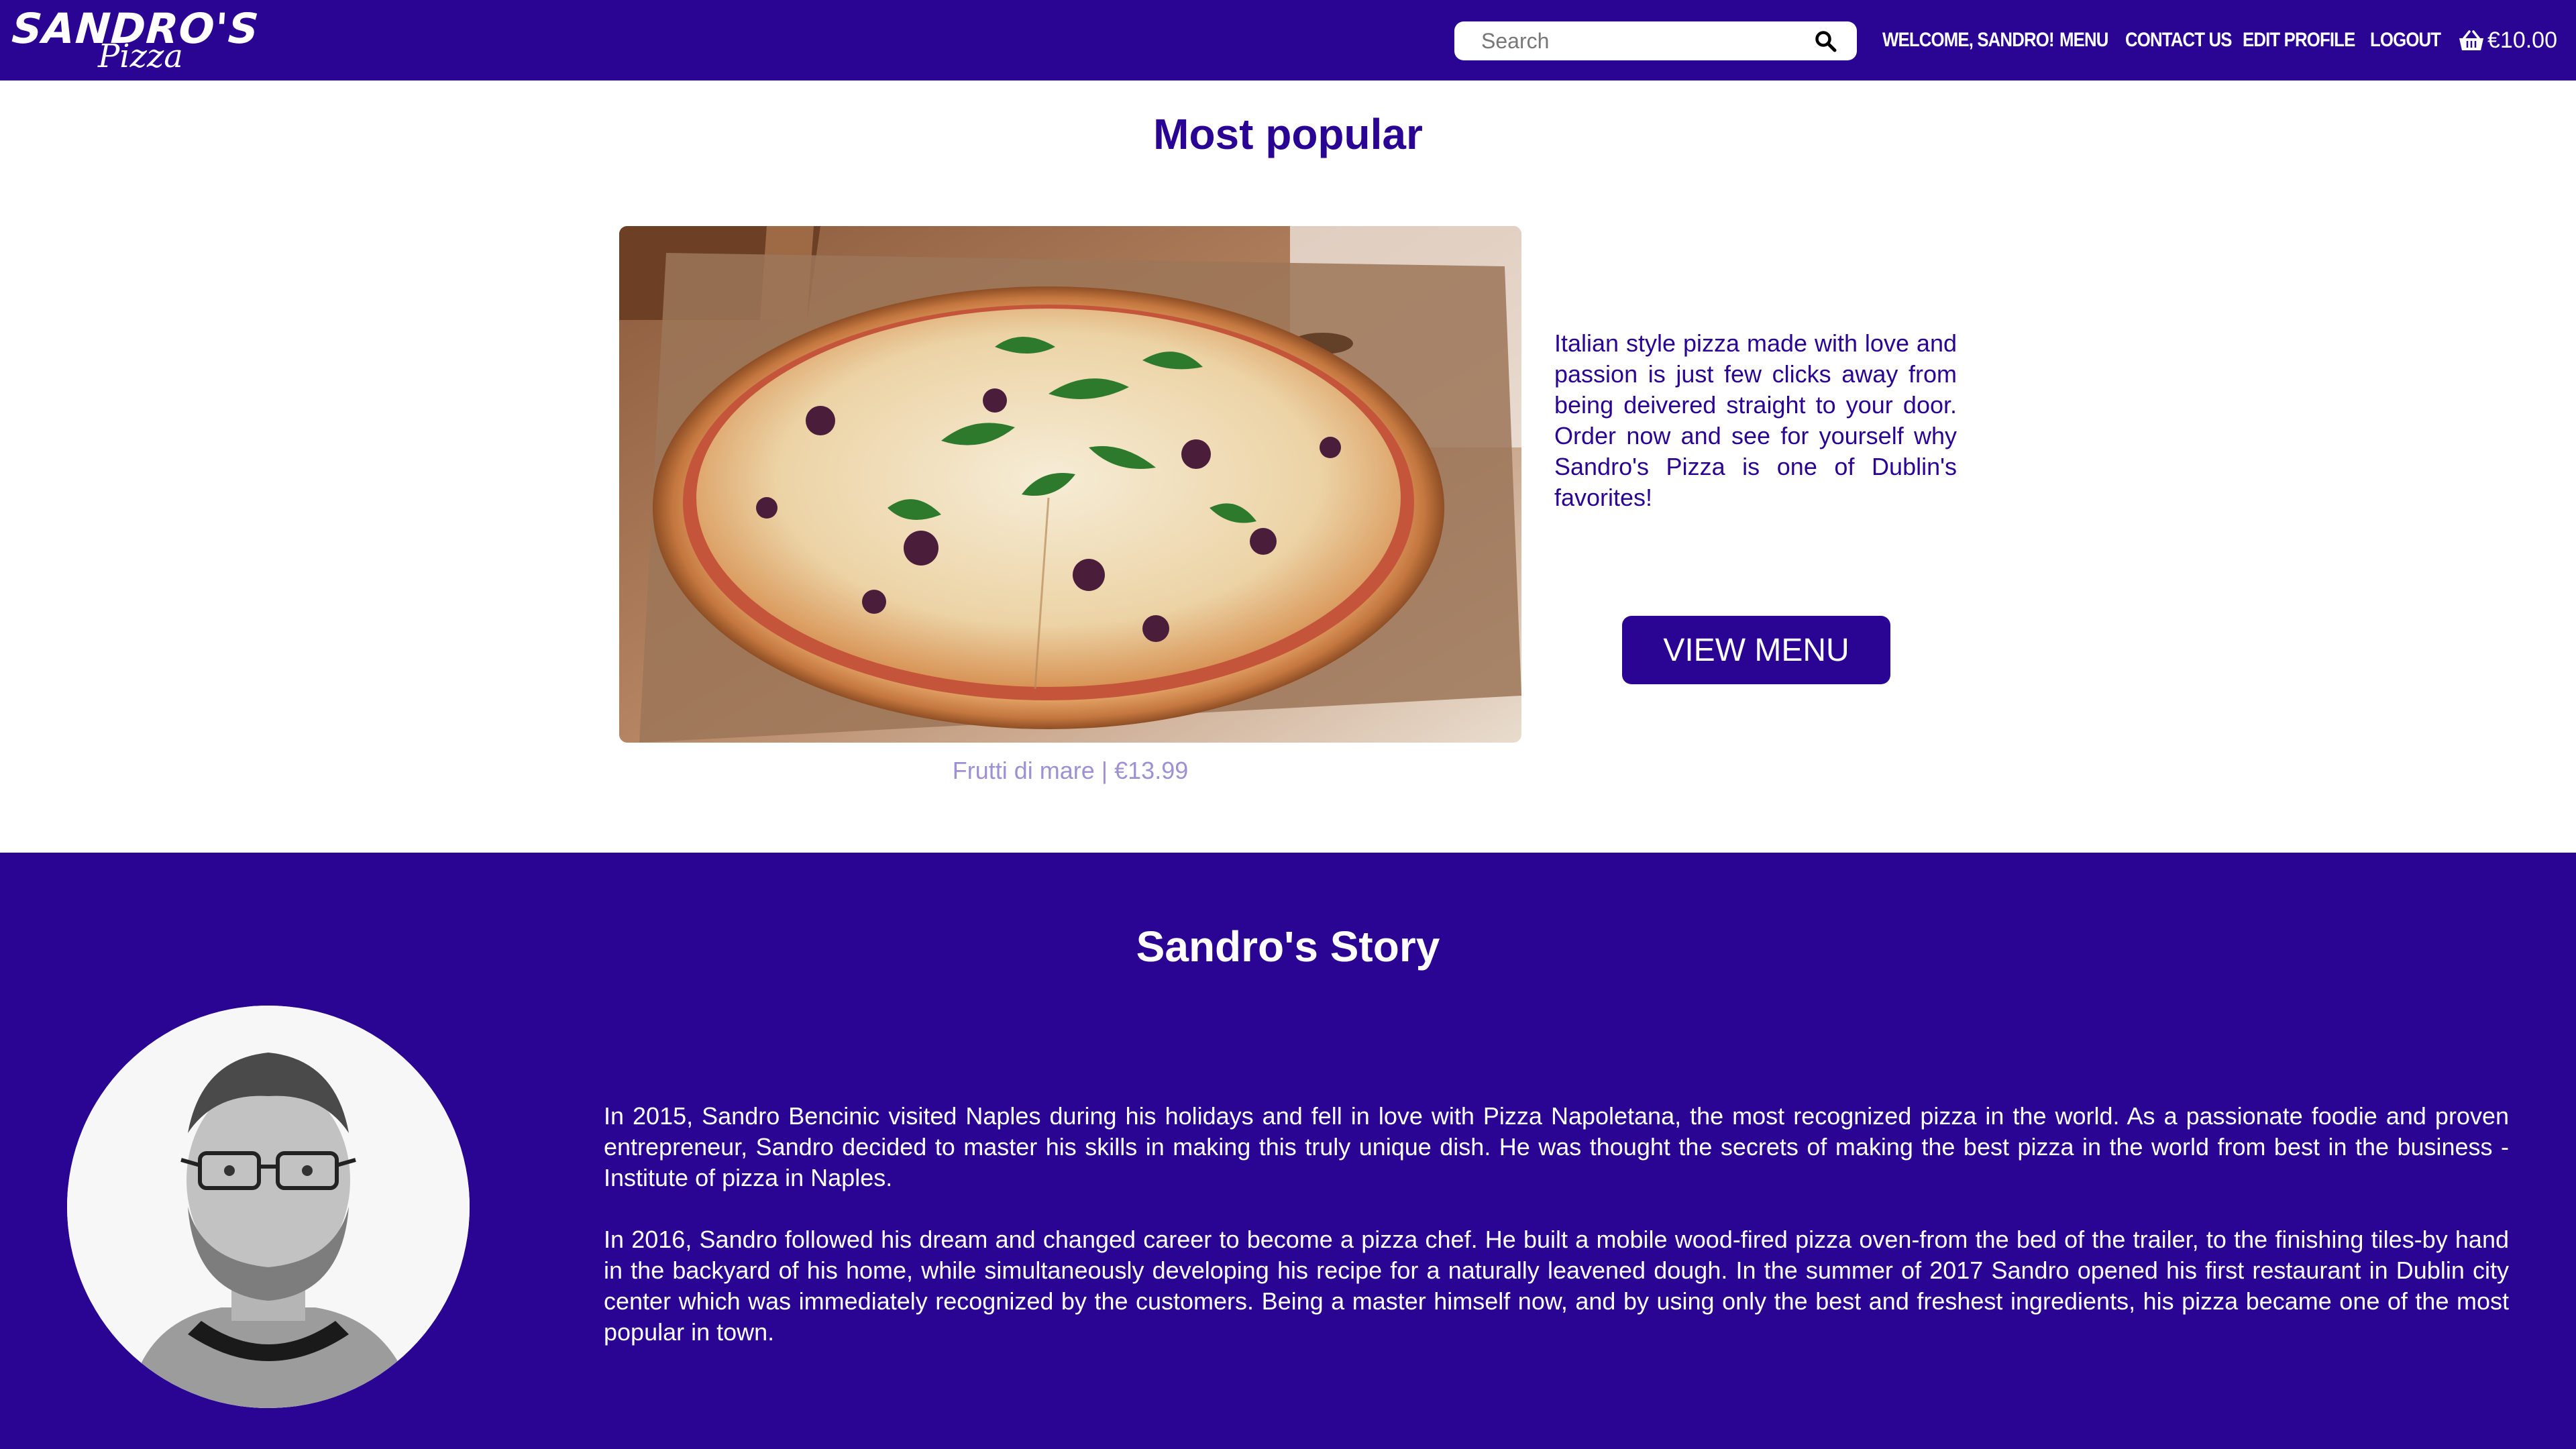 The width and height of the screenshot is (2576, 1449). What do you see at coordinates (2522, 40) in the screenshot?
I see `cart-total: €10.00` at bounding box center [2522, 40].